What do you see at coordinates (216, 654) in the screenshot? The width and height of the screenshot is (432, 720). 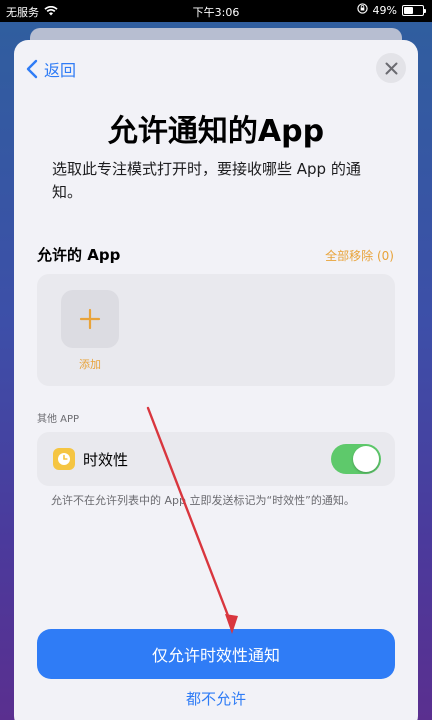 I see `allow-time-sensitive-only-button: 仅允许时效性通知` at bounding box center [216, 654].